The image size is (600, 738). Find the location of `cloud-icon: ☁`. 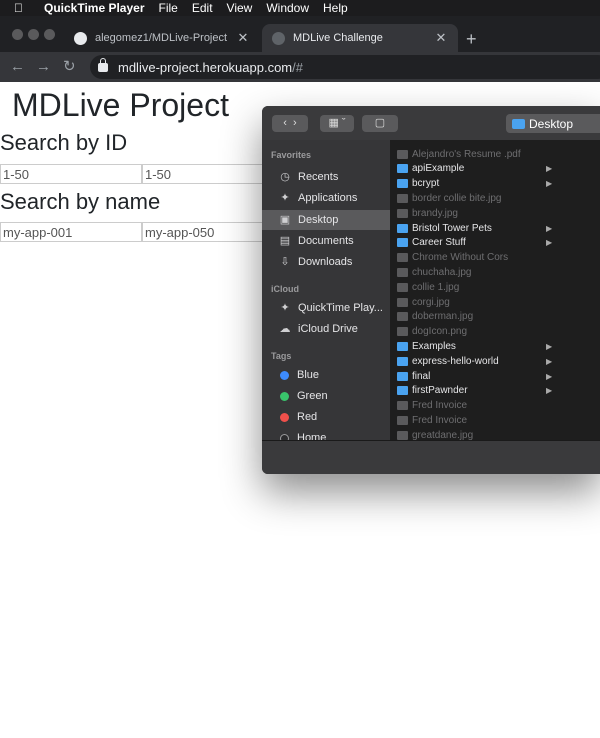

cloud-icon: ☁ is located at coordinates (285, 329).